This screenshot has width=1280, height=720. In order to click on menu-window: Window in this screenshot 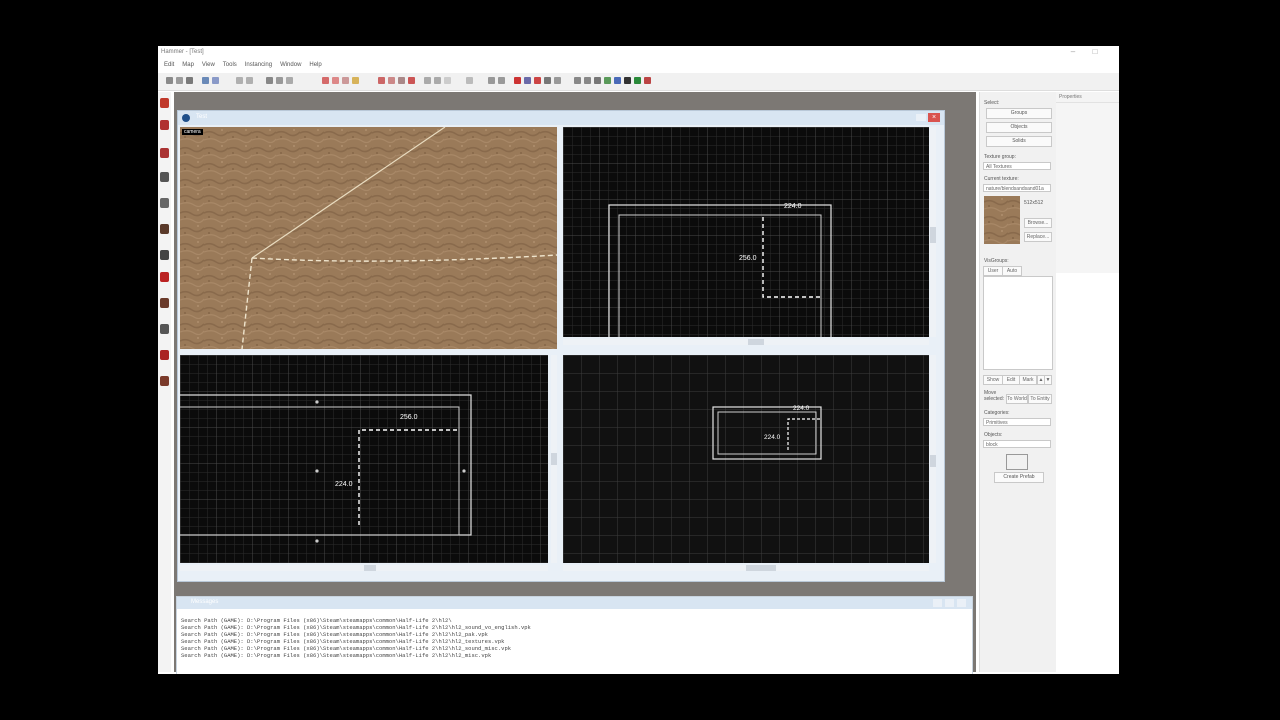, I will do `click(290, 65)`.